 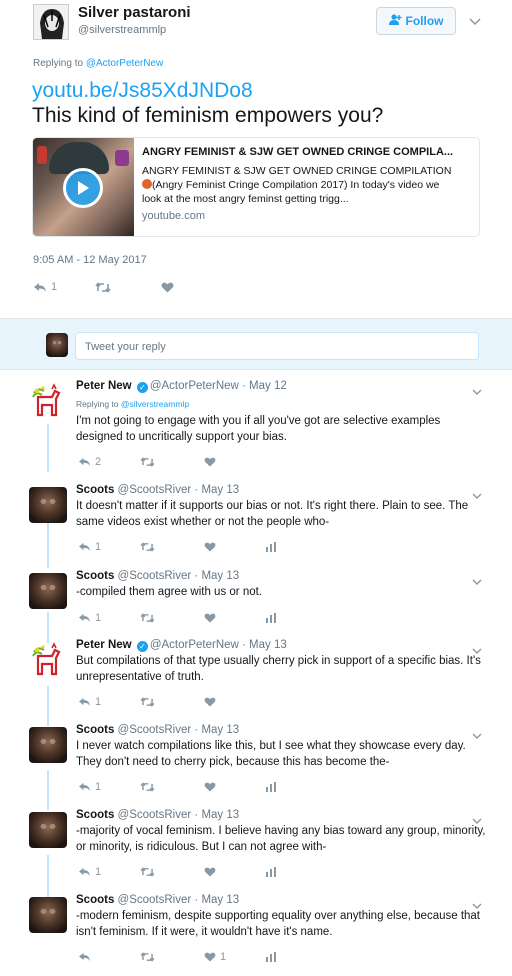 What do you see at coordinates (124, 63) in the screenshot?
I see `replying-to-link: @ActorPeterNew` at bounding box center [124, 63].